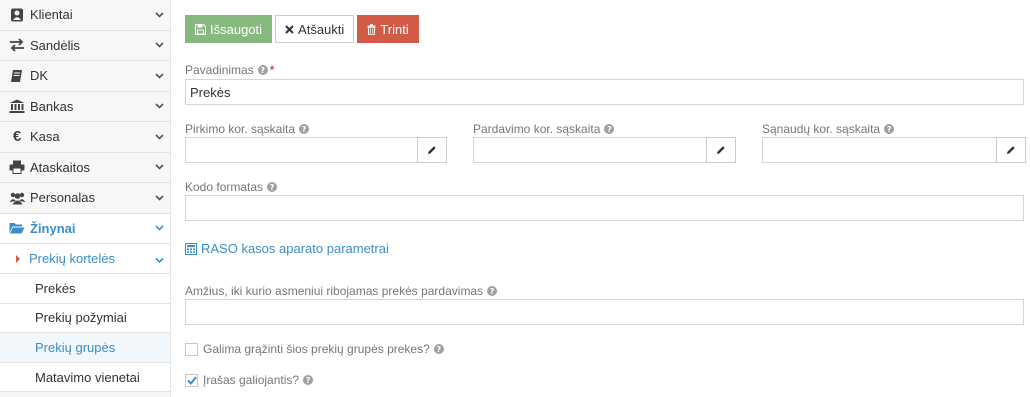 The image size is (1030, 397). What do you see at coordinates (85, 318) in the screenshot?
I see `sidebar-leaf-prekiu-pozymiai: Prekių požymiai` at bounding box center [85, 318].